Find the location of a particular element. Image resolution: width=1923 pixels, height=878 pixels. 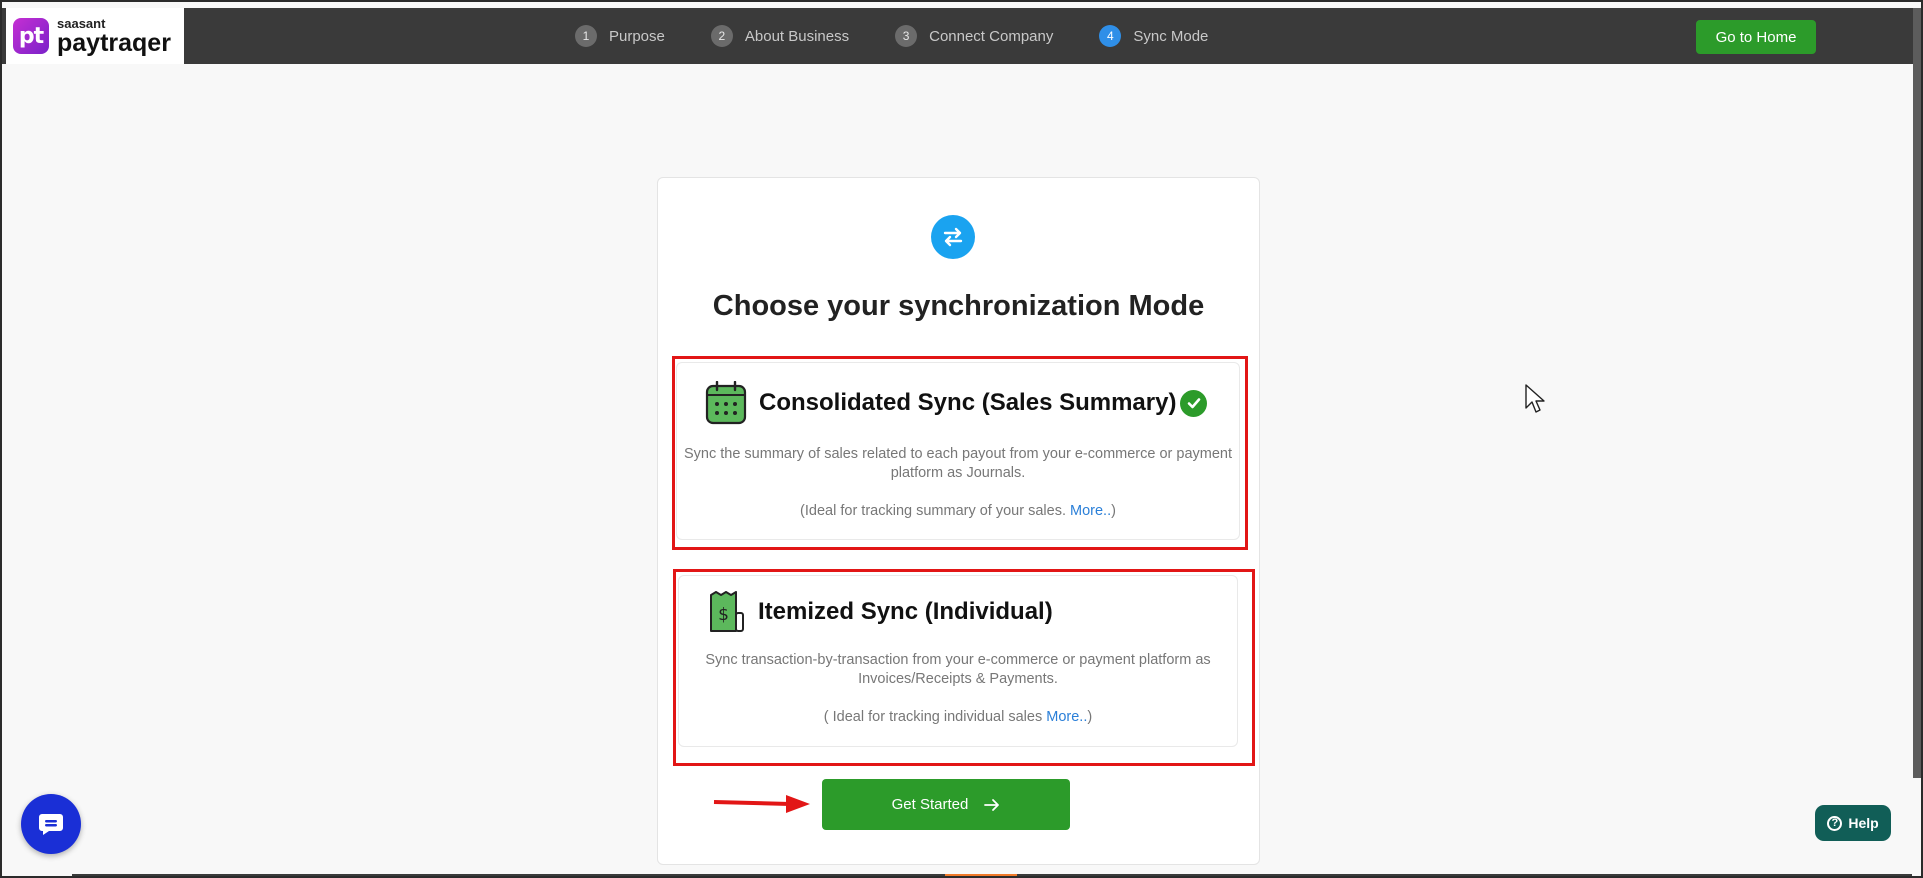

step-sync-mode: 4 Sync Mode is located at coordinates (1153, 36).